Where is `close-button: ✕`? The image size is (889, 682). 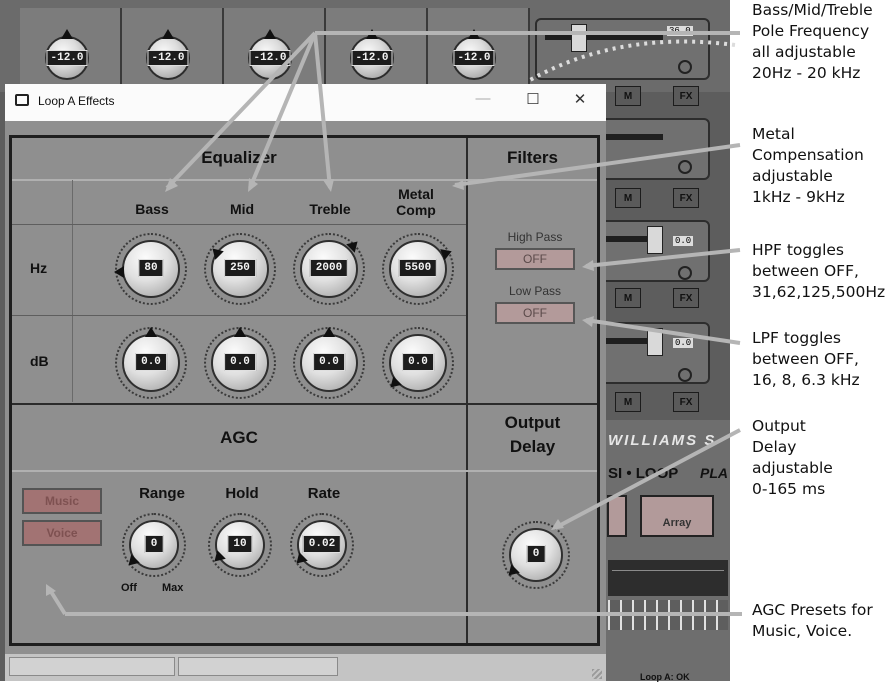
close-button: ✕ is located at coordinates (580, 99).